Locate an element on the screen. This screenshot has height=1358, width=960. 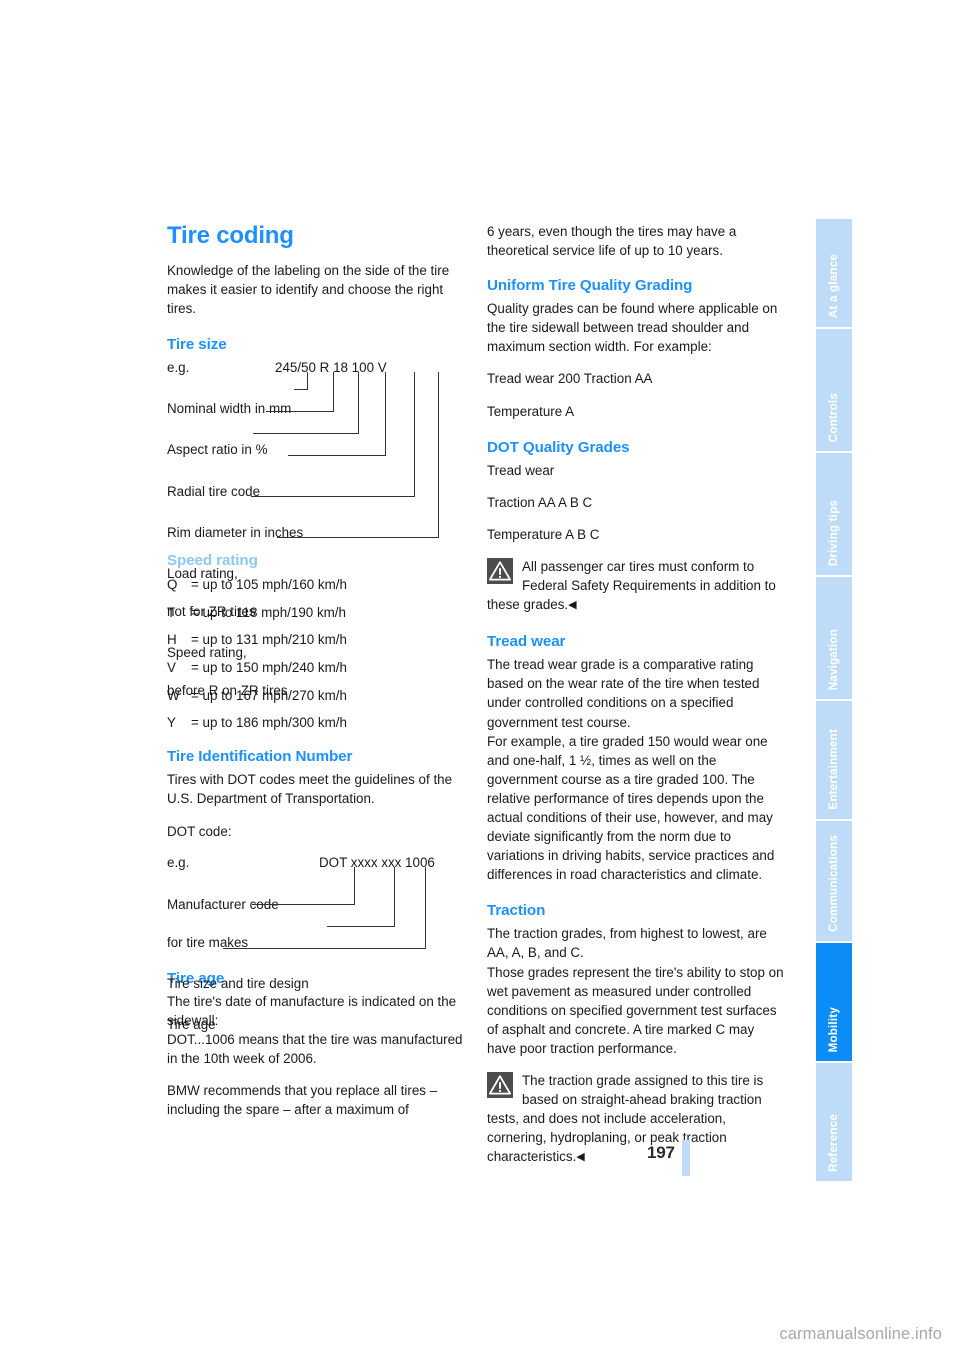
tab-inner: Driving tips is located at coordinates (834, 534).